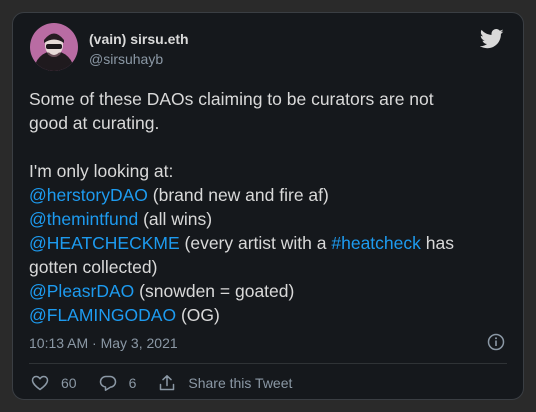 Image resolution: width=536 pixels, height=412 pixels. I want to click on avatar-person-icon, so click(54, 47).